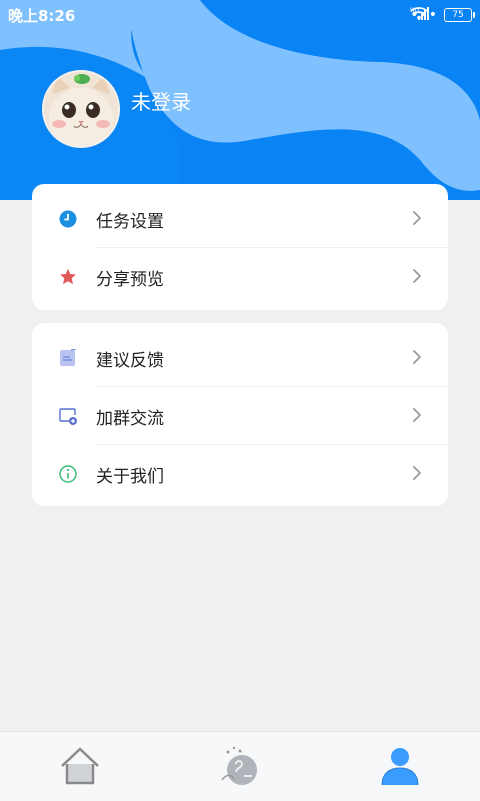  Describe the element at coordinates (400, 766) in the screenshot. I see `profile-icon` at that location.